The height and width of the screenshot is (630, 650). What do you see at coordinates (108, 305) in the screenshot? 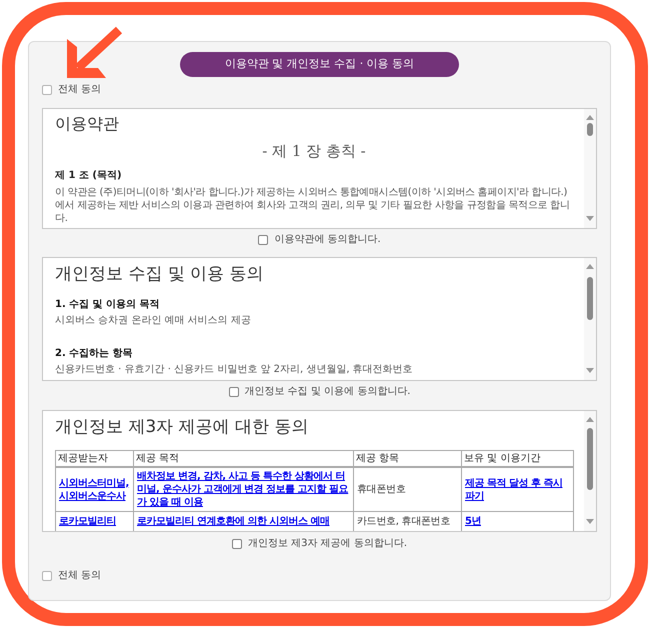
I see `item-heading: 1. 수집 및 이용의 목적` at bounding box center [108, 305].